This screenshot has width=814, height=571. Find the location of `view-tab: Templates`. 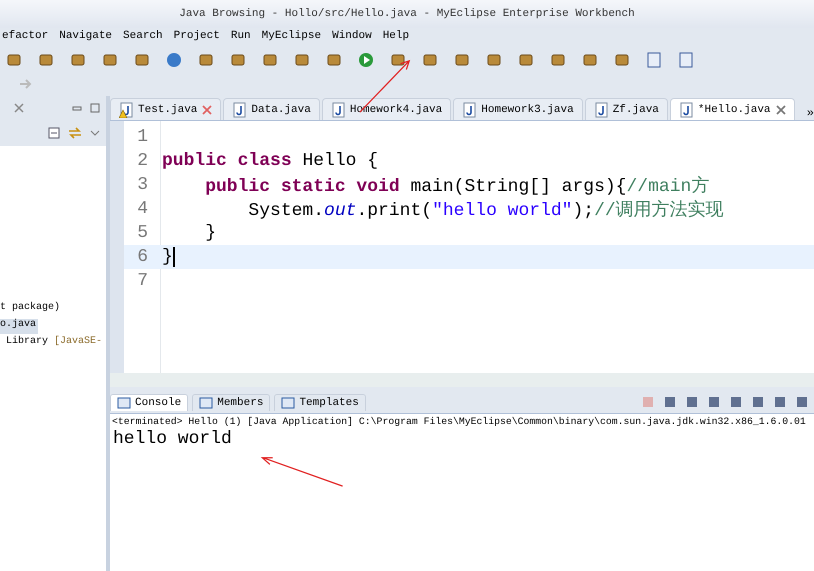

view-tab: Templates is located at coordinates (320, 402).